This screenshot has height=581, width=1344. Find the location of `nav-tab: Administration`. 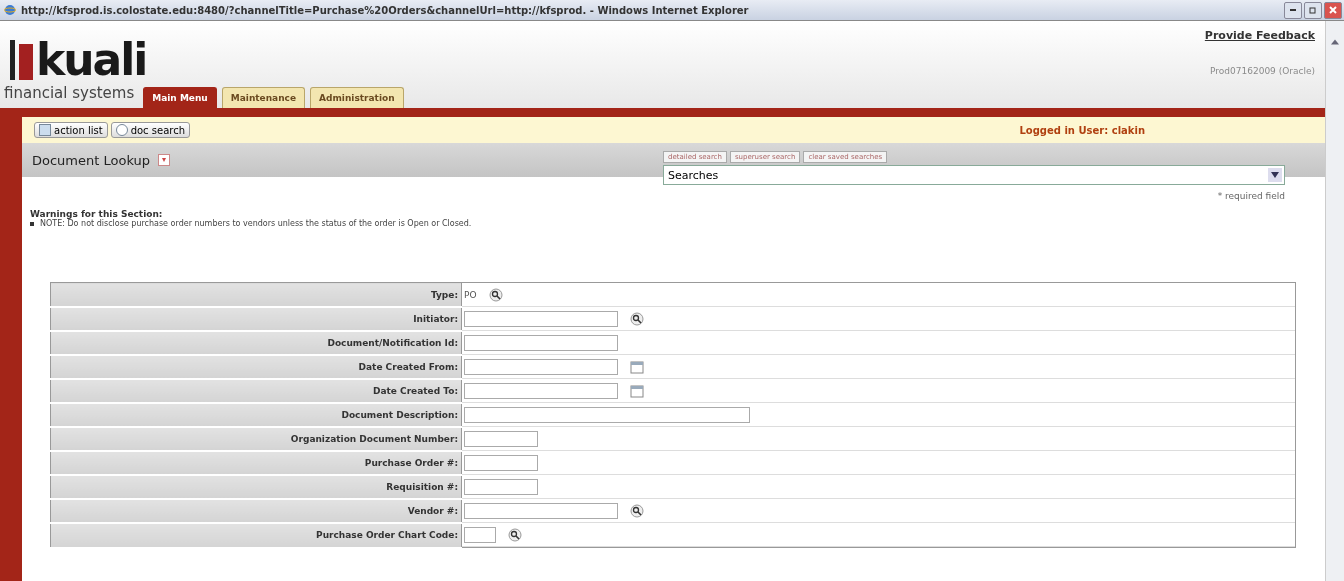

nav-tab: Administration is located at coordinates (357, 97).